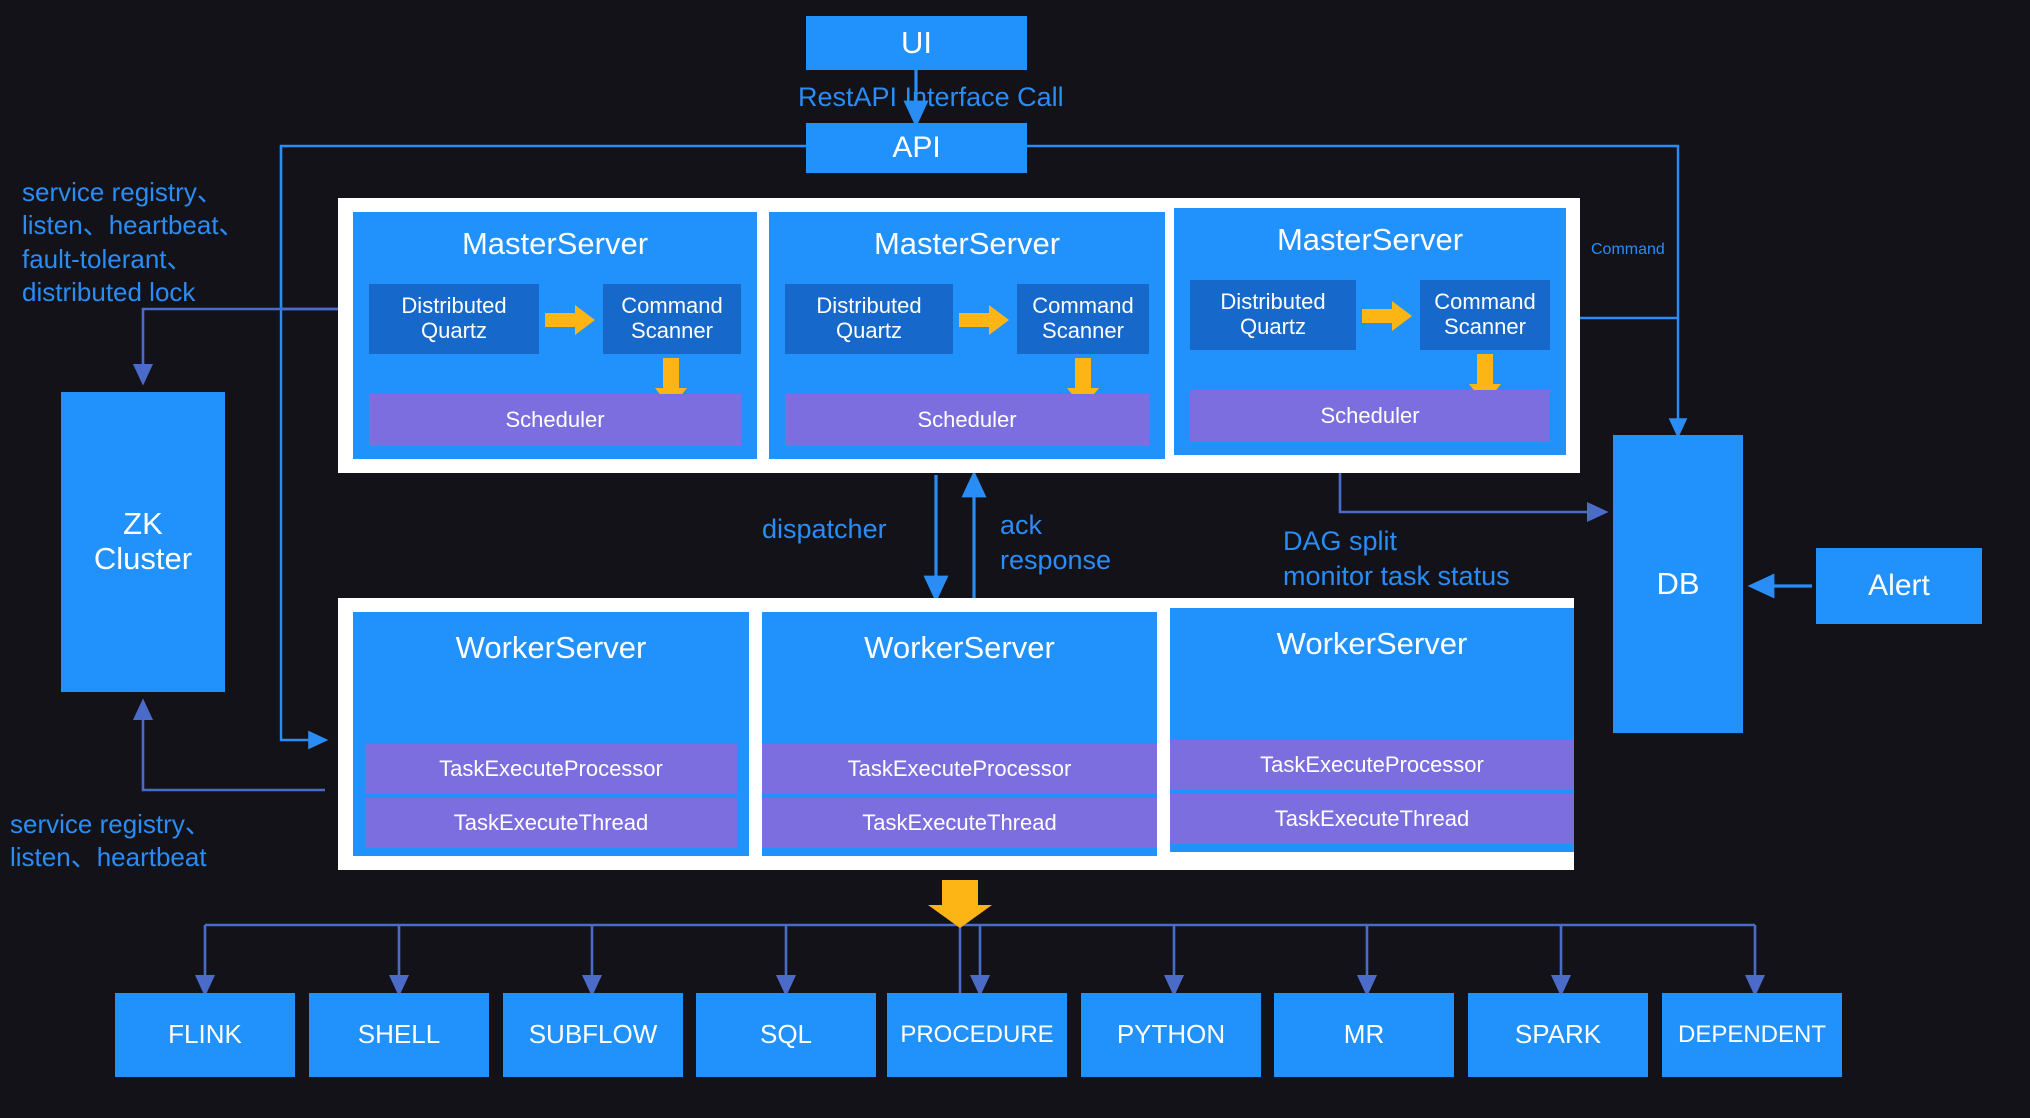  Describe the element at coordinates (977, 1035) in the screenshot. I see `task-type-procedure: PROCEDURE` at that location.